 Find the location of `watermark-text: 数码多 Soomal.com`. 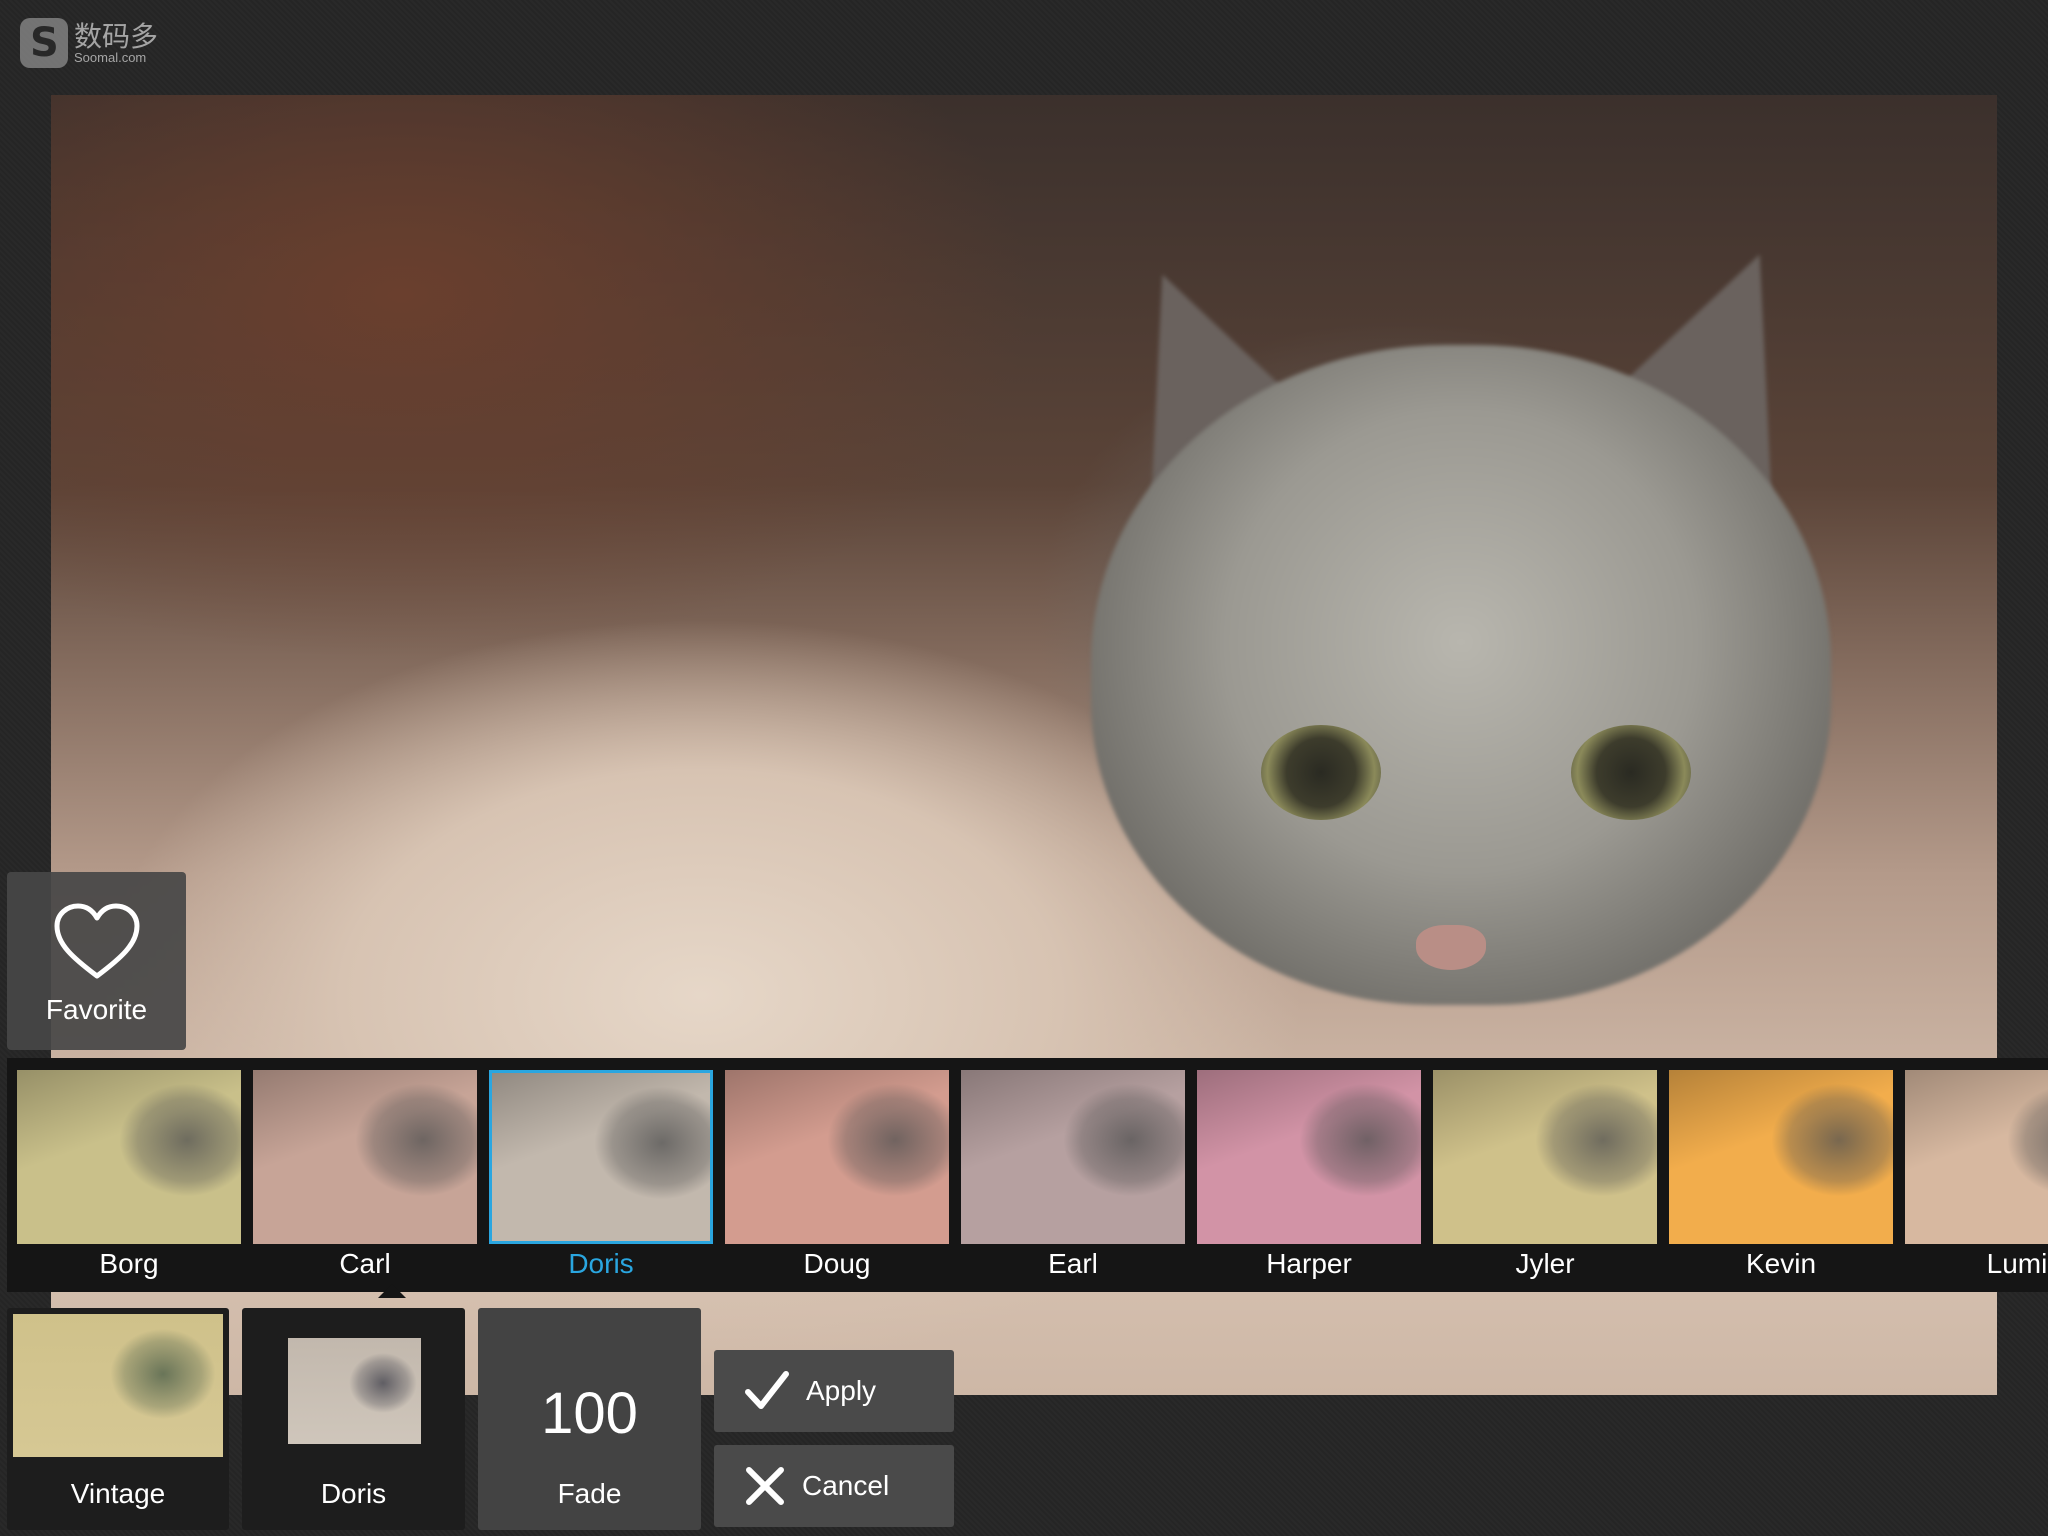

watermark-text: 数码多 Soomal.com is located at coordinates (116, 42).